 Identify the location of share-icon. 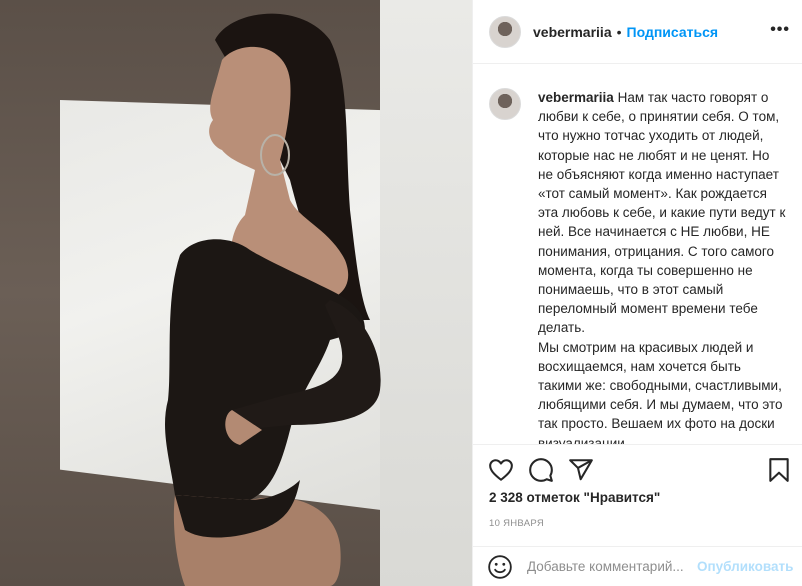
(581, 470).